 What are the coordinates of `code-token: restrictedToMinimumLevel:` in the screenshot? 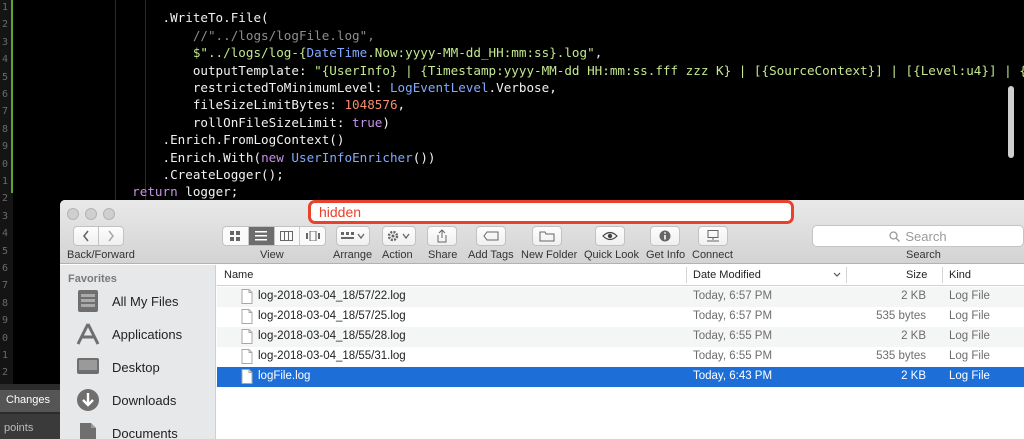 It's located at (291, 87).